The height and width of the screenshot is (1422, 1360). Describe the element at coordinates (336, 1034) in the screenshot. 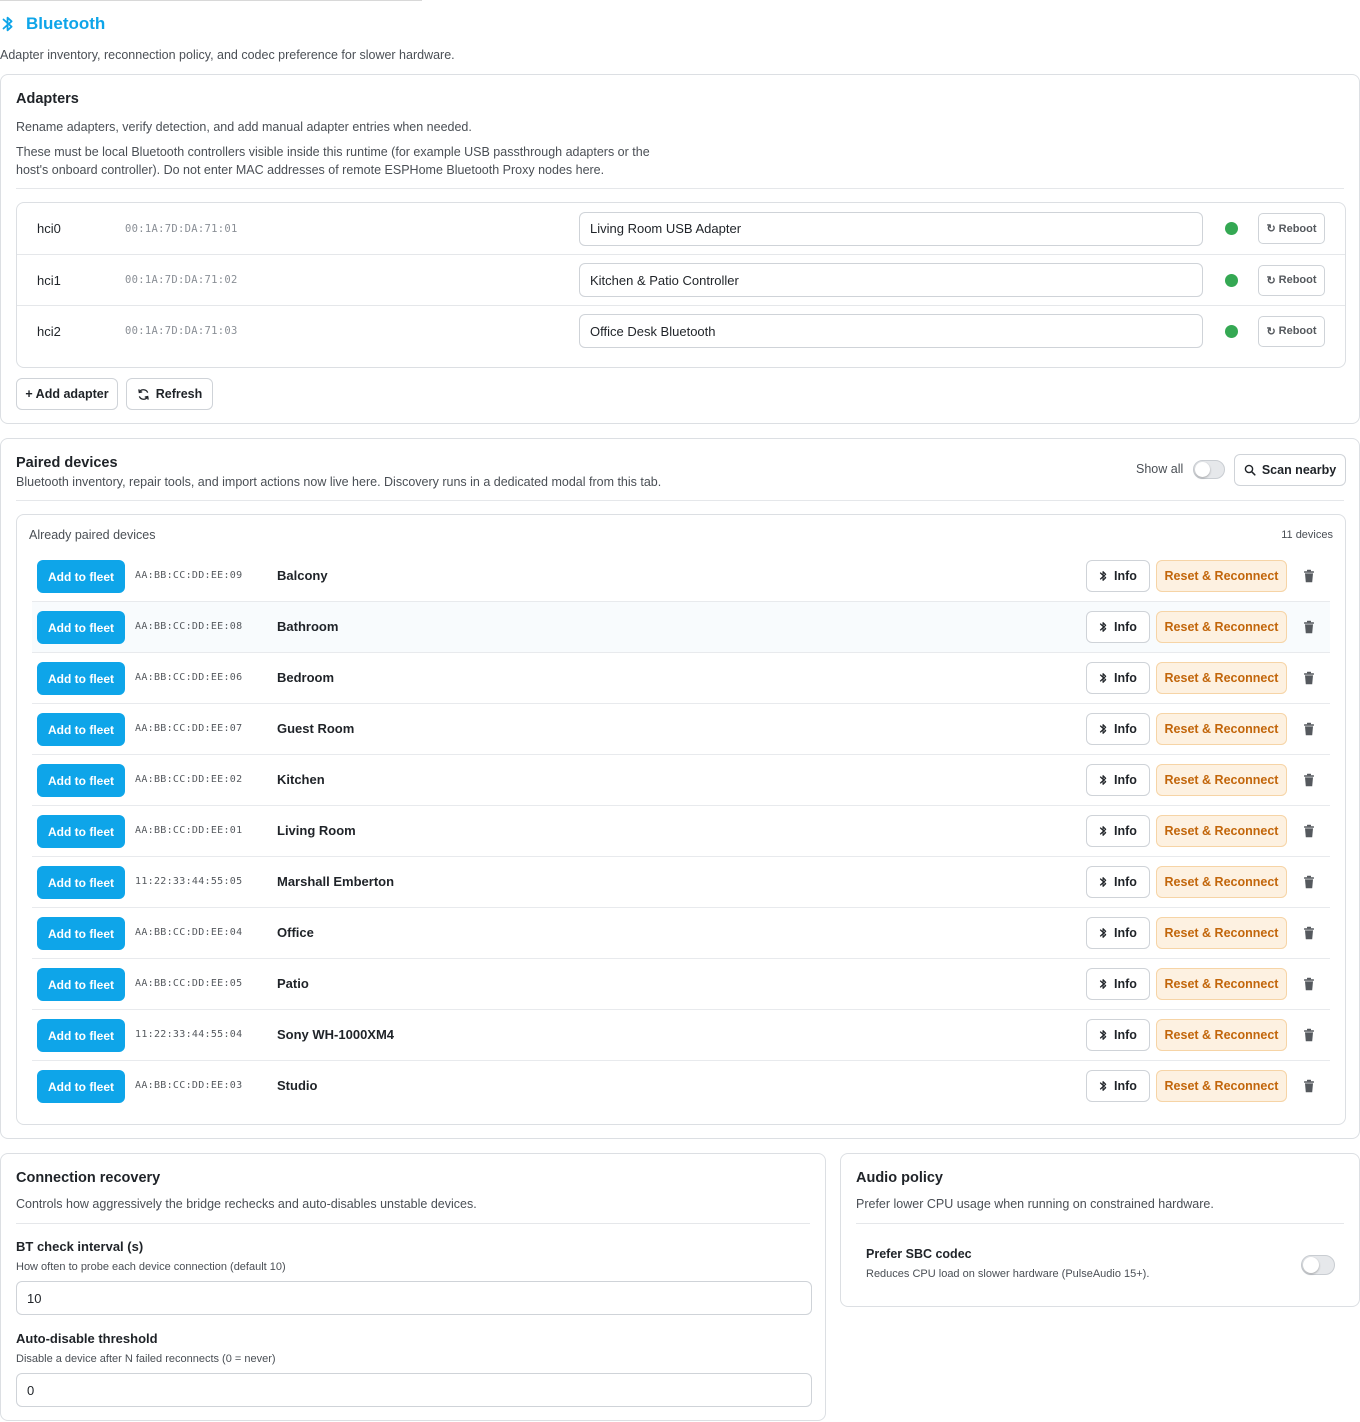

I see `device-name: Sony WH-1000XM4` at that location.